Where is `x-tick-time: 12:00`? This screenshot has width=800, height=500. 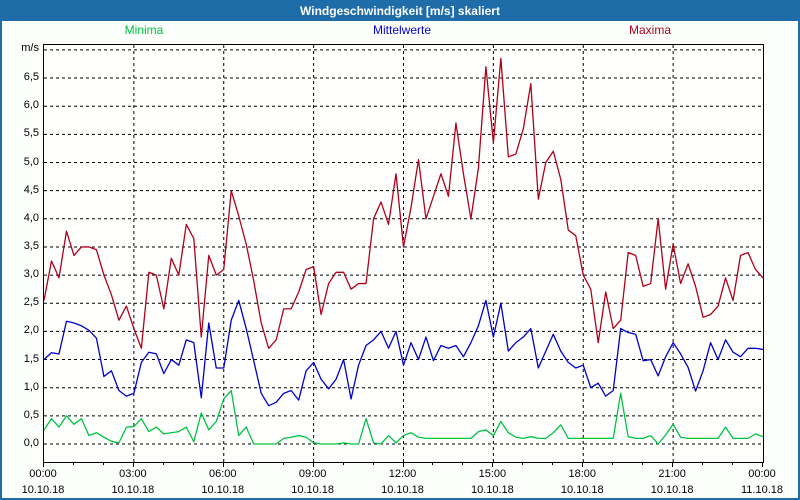
x-tick-time: 12:00 is located at coordinates (402, 474).